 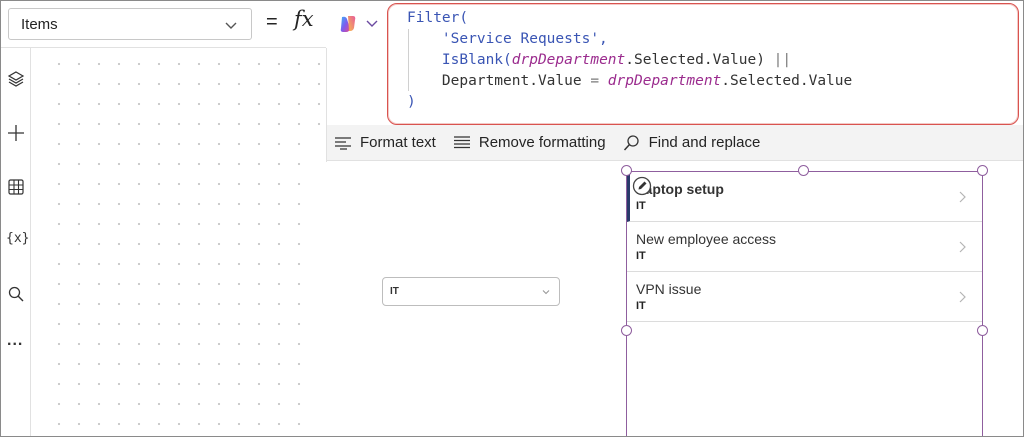 I want to click on formula-line: IsBlank(drpDepartment.Selected.Value) ||, so click(x=629, y=60).